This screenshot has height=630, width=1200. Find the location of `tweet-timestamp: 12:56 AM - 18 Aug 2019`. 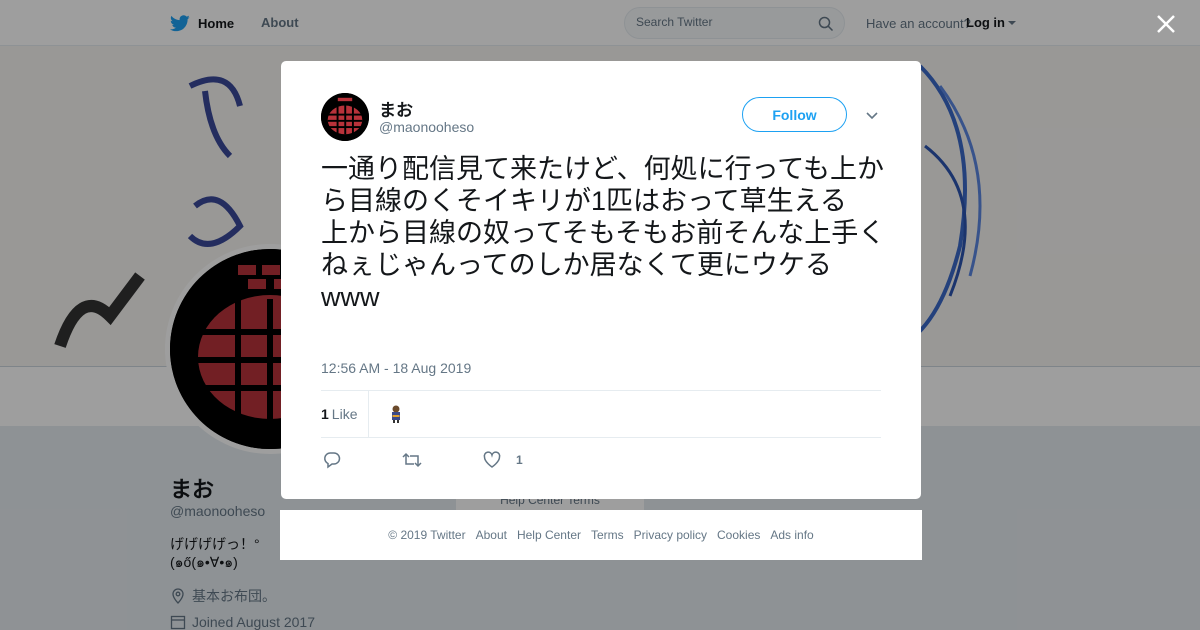

tweet-timestamp: 12:56 AM - 18 Aug 2019 is located at coordinates (396, 368).